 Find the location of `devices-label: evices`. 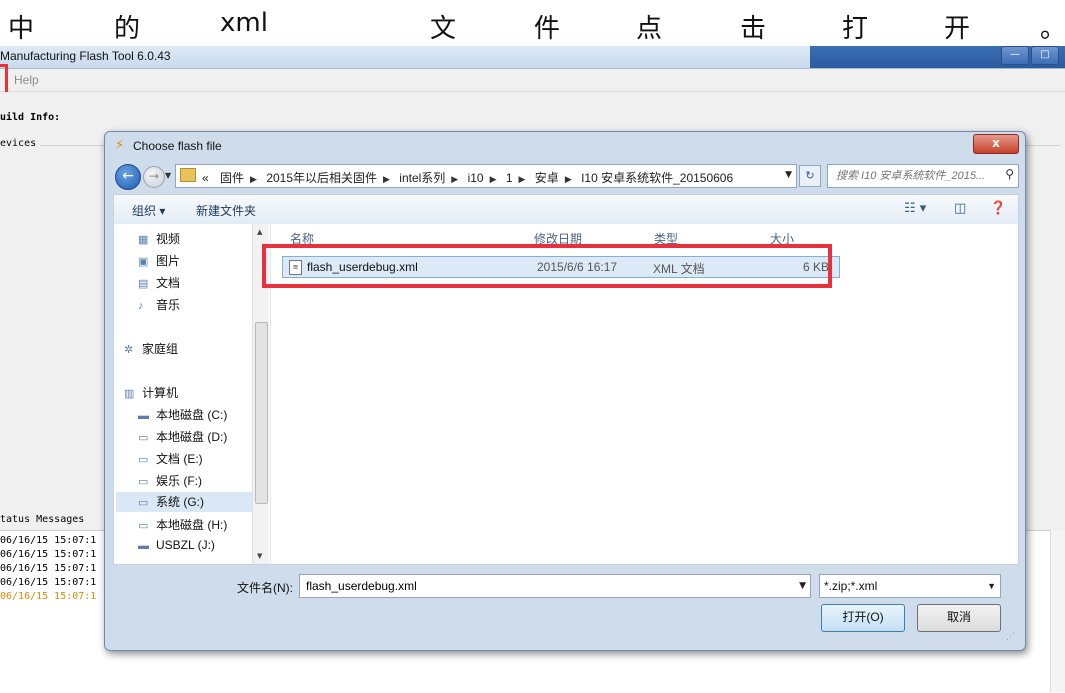

devices-label: evices is located at coordinates (18, 143).